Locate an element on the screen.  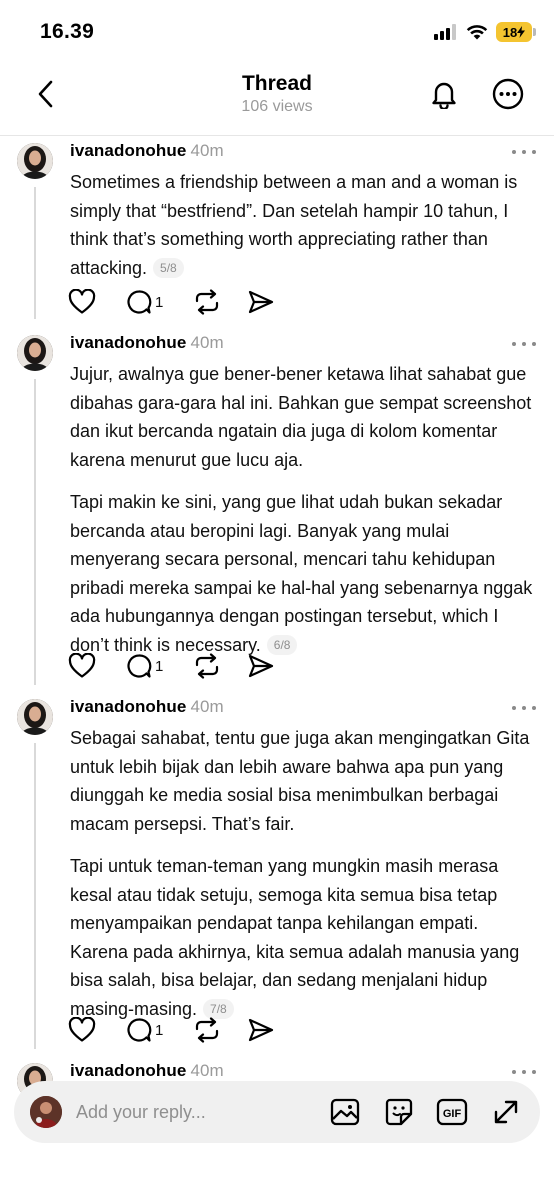
notifications-button is located at coordinates (444, 94).